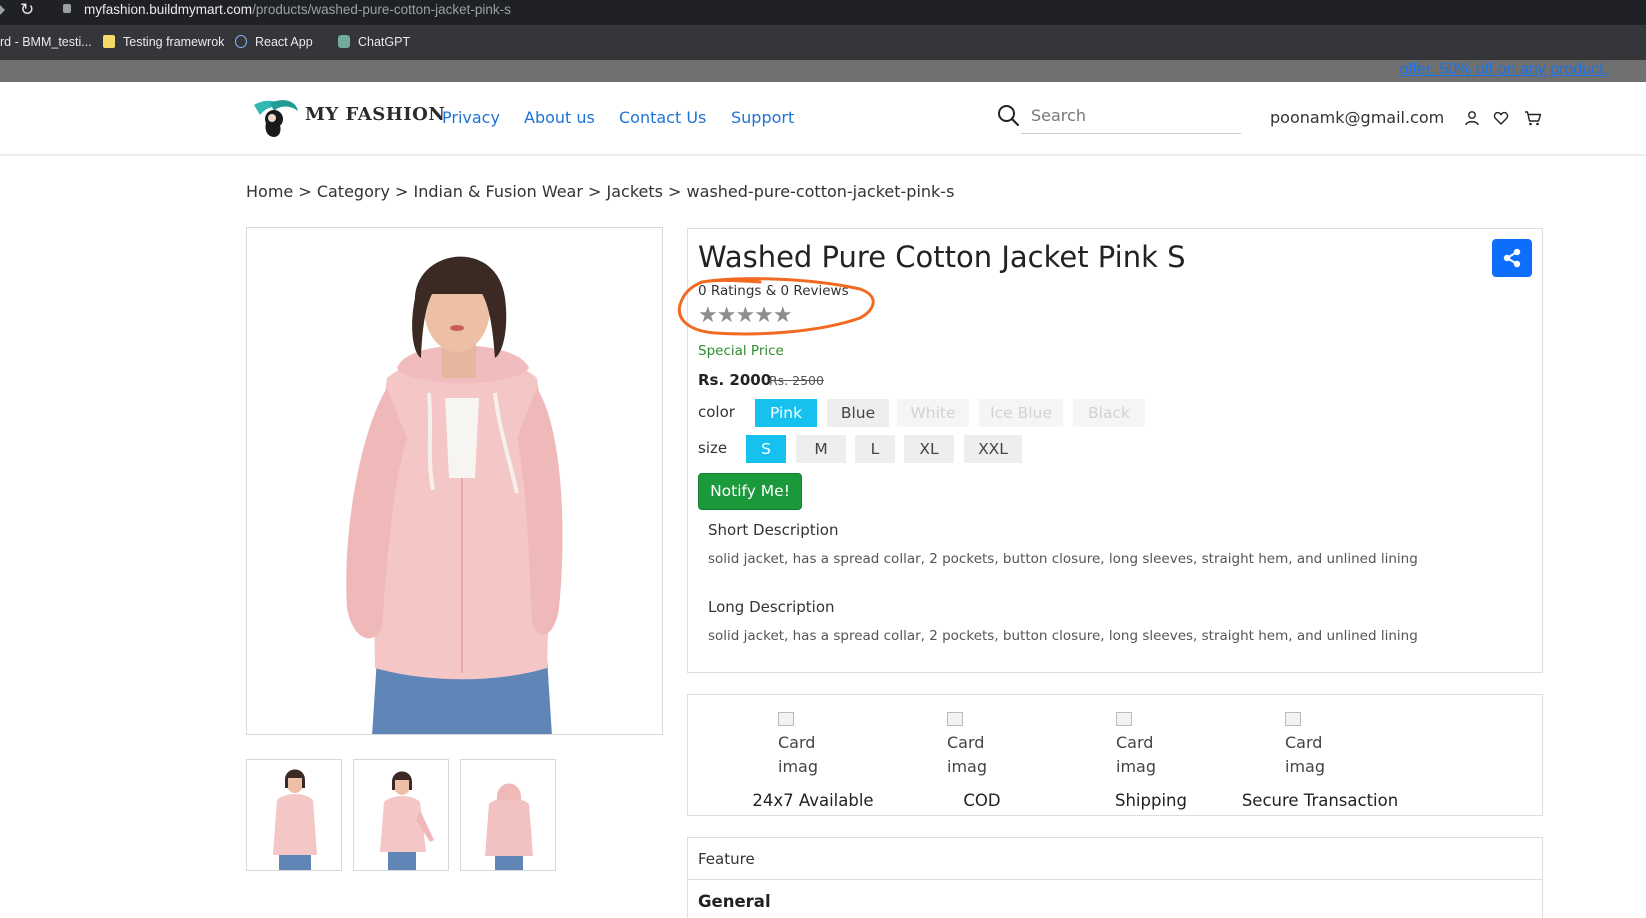 The width and height of the screenshot is (1646, 918). Describe the element at coordinates (1111, 758) in the screenshot. I see `service-shipping: Card imag Shipping` at that location.